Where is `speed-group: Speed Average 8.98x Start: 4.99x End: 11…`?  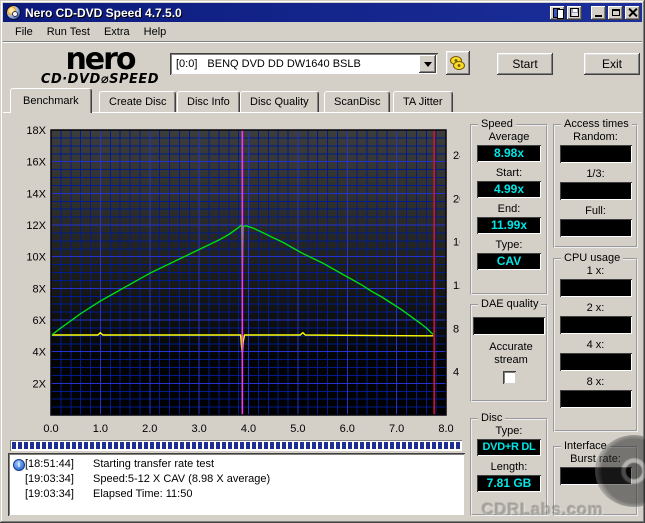
speed-group: Speed Average 8.98x Start: 4.99x End: 11… is located at coordinates (509, 206).